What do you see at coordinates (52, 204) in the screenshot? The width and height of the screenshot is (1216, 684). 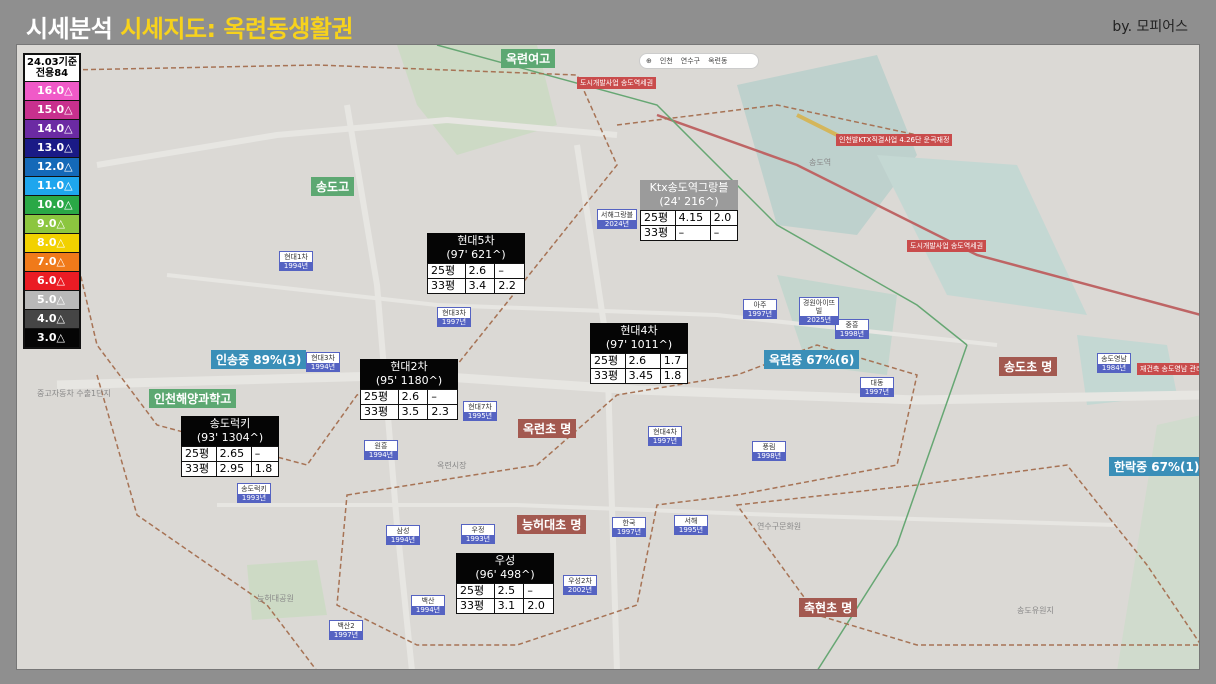 I see `legend-step: 10.0△` at bounding box center [52, 204].